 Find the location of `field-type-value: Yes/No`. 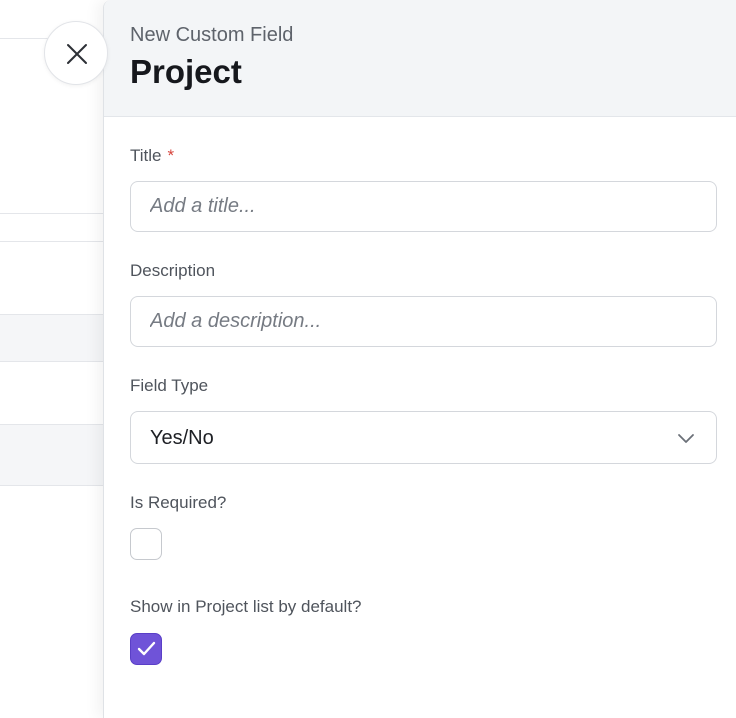

field-type-value: Yes/No is located at coordinates (182, 438).